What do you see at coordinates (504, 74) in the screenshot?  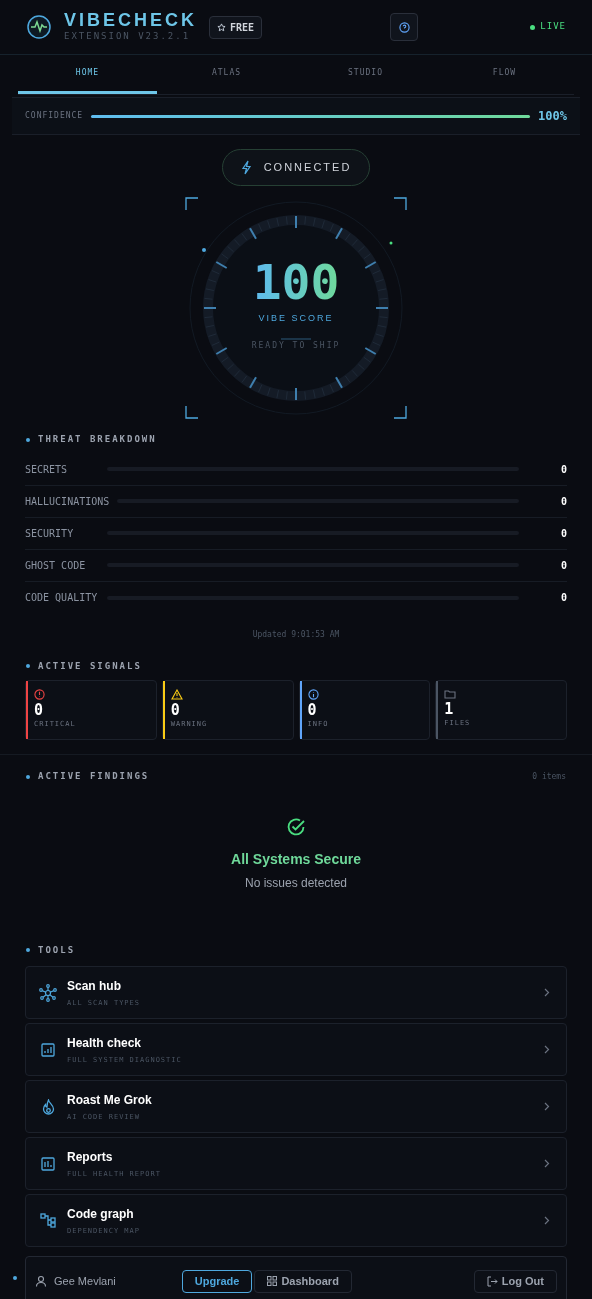 I see `nav-tab: FLOW` at bounding box center [504, 74].